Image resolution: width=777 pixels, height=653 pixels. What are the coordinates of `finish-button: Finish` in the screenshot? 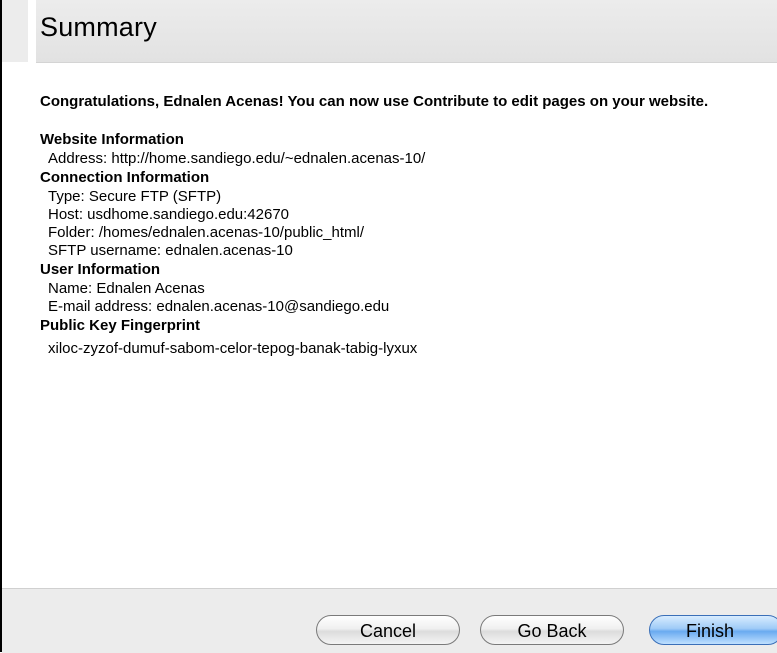 It's located at (713, 630).